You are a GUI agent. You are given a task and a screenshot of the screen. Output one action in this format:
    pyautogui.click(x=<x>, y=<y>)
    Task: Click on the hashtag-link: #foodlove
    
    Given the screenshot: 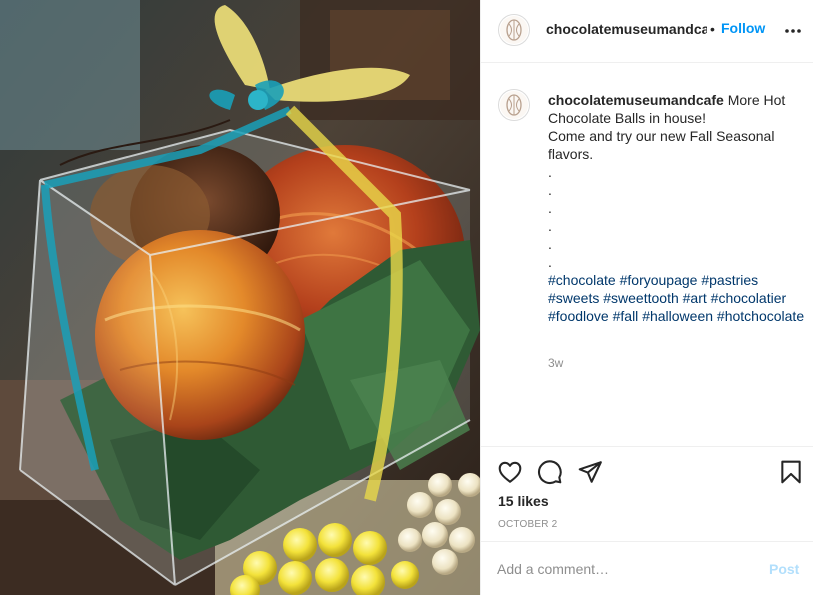 What is the action you would take?
    pyautogui.click(x=578, y=316)
    